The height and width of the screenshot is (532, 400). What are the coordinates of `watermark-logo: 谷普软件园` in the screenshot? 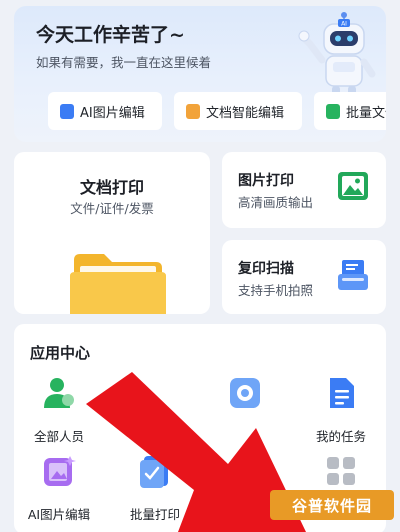 It's located at (332, 505).